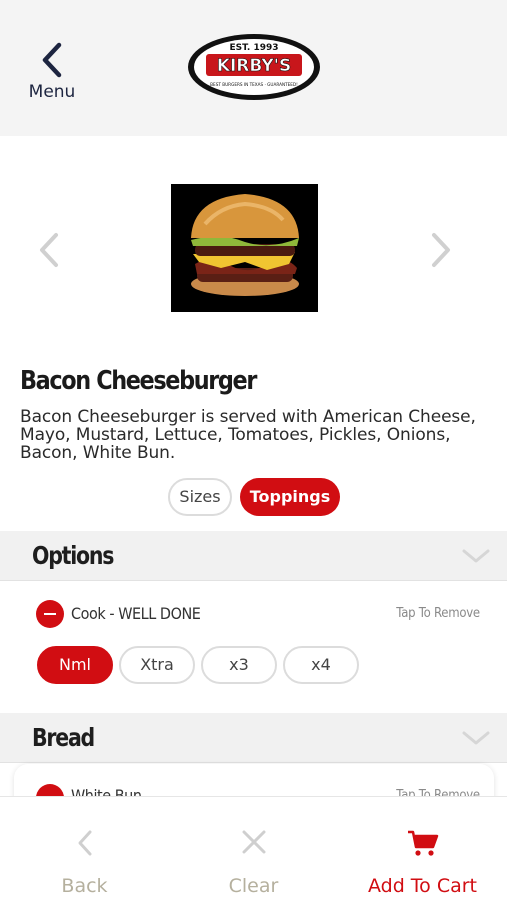 This screenshot has width=507, height=900. Describe the element at coordinates (253, 842) in the screenshot. I see `close-icon` at that location.